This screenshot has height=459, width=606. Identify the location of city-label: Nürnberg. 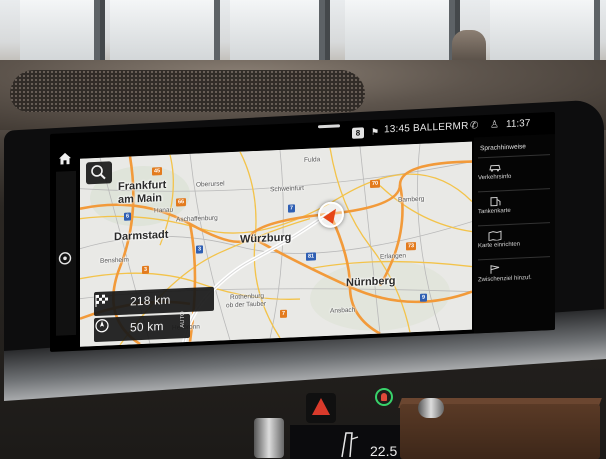
(371, 282).